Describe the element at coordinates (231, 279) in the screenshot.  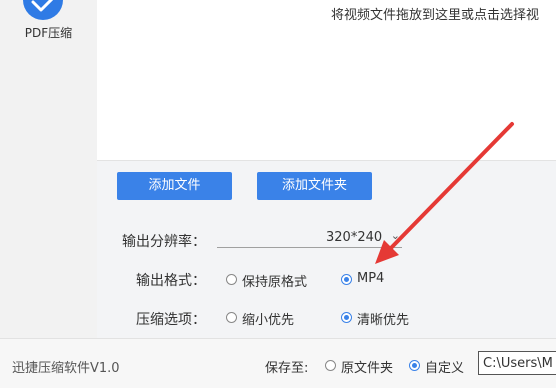
I see `format-keep-original-radio` at that location.